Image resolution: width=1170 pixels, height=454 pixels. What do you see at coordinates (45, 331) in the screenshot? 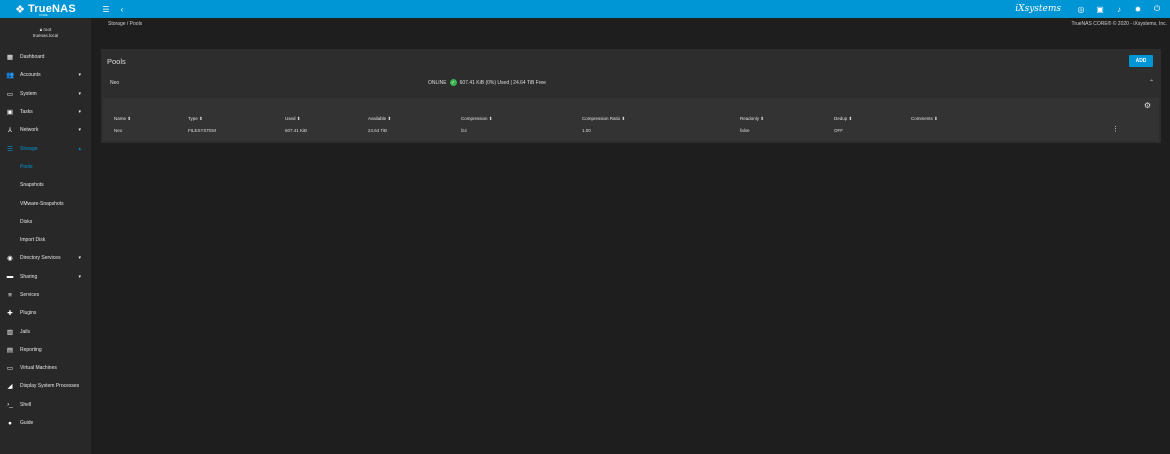
I see `sidebar-item-jails: ▥ Jails` at bounding box center [45, 331].